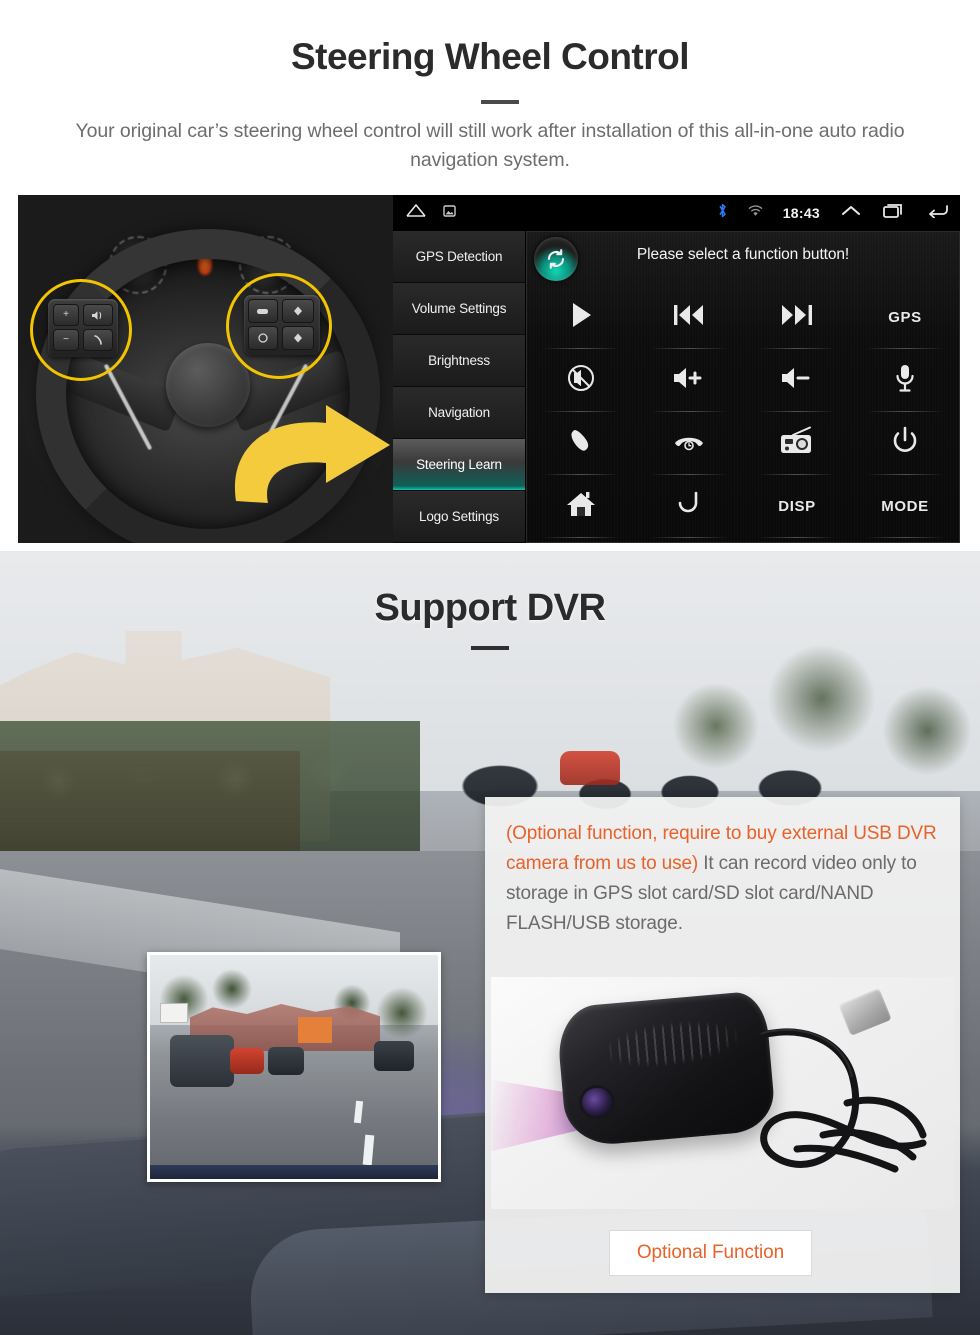 The height and width of the screenshot is (1335, 980). I want to click on usb-cable, so click(829, 1100).